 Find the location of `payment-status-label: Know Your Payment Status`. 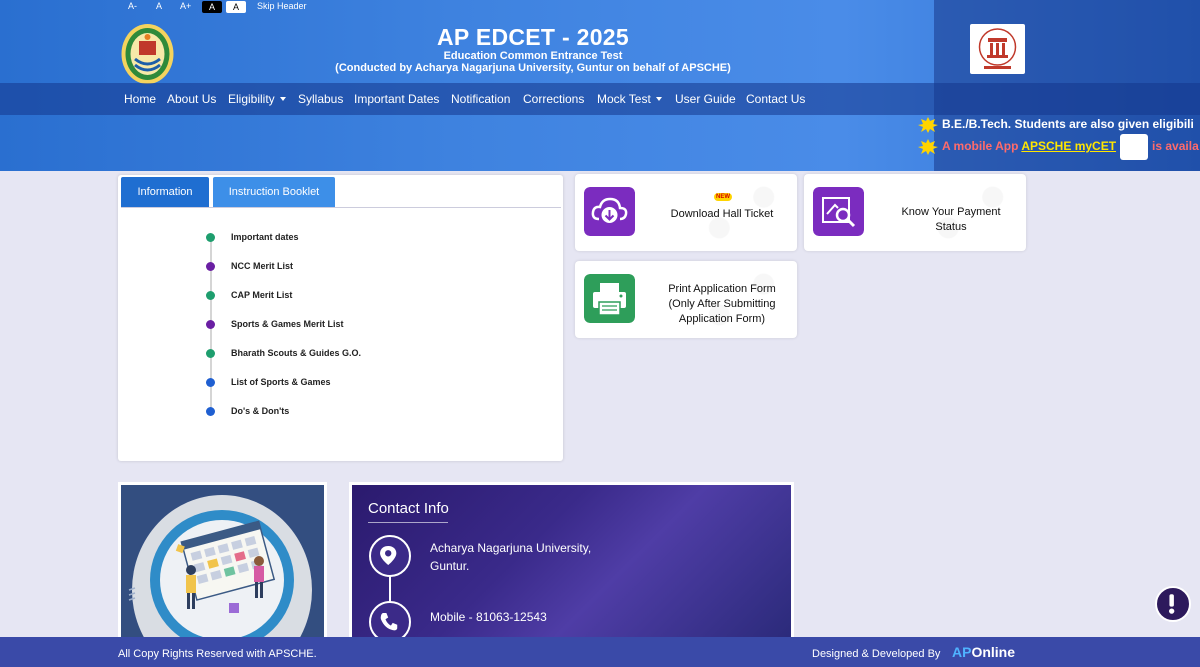

payment-status-label: Know Your Payment Status is located at coordinates (951, 220).